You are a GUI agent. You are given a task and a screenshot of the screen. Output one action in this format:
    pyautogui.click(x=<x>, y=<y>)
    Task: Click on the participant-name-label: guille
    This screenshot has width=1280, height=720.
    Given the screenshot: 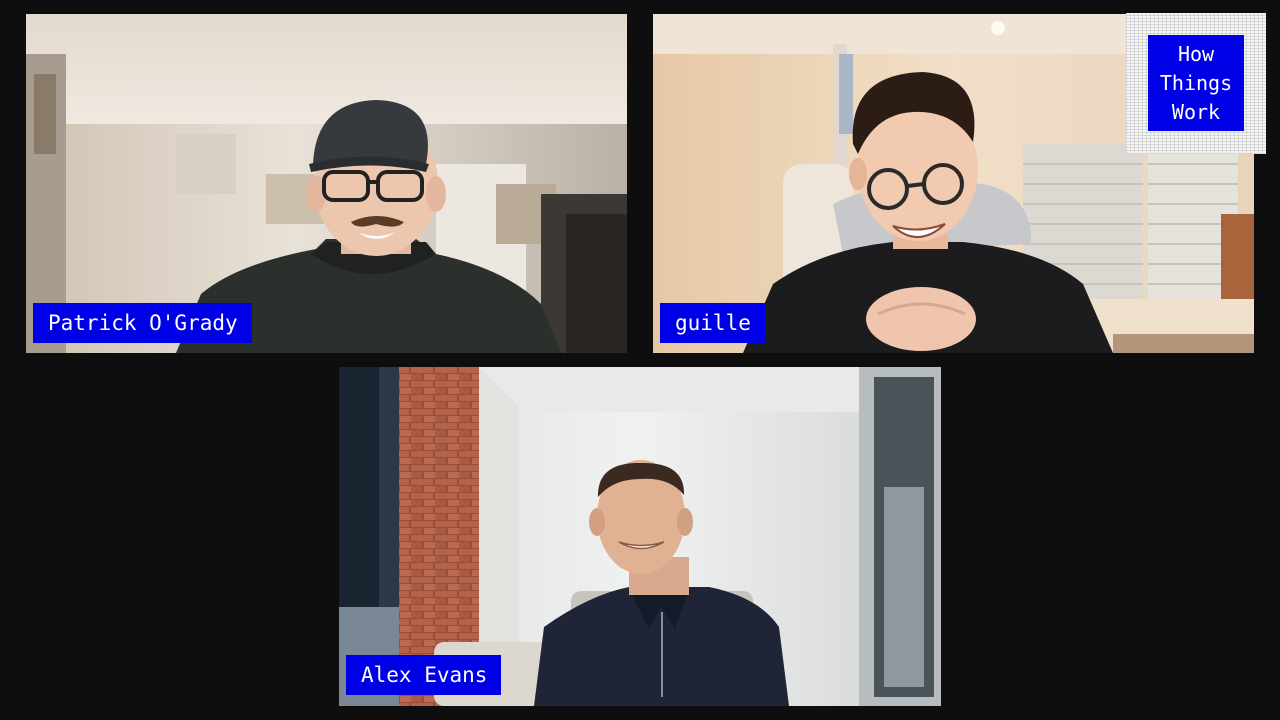 What is the action you would take?
    pyautogui.click(x=712, y=323)
    